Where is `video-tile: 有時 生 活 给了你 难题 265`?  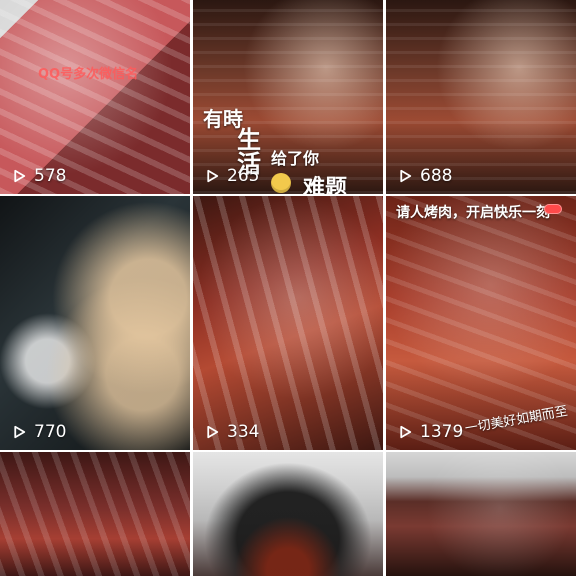
video-tile: 有時 生 活 给了你 难题 265 is located at coordinates (288, 97).